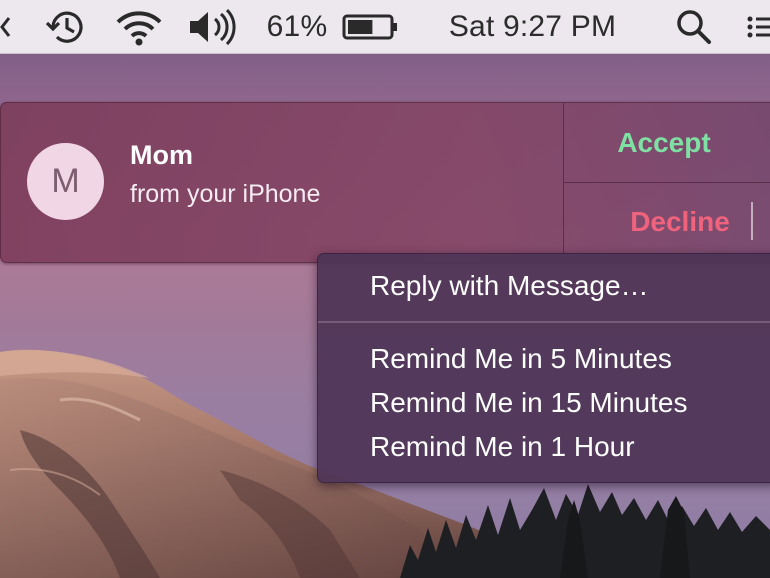 Image resolution: width=770 pixels, height=578 pixels. I want to click on battery-icon, so click(371, 27).